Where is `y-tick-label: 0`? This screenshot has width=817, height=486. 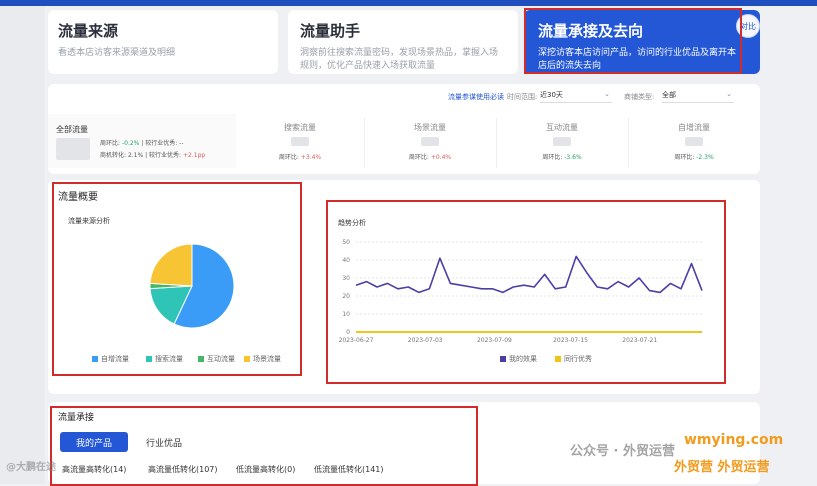 y-tick-label: 0 is located at coordinates (348, 332).